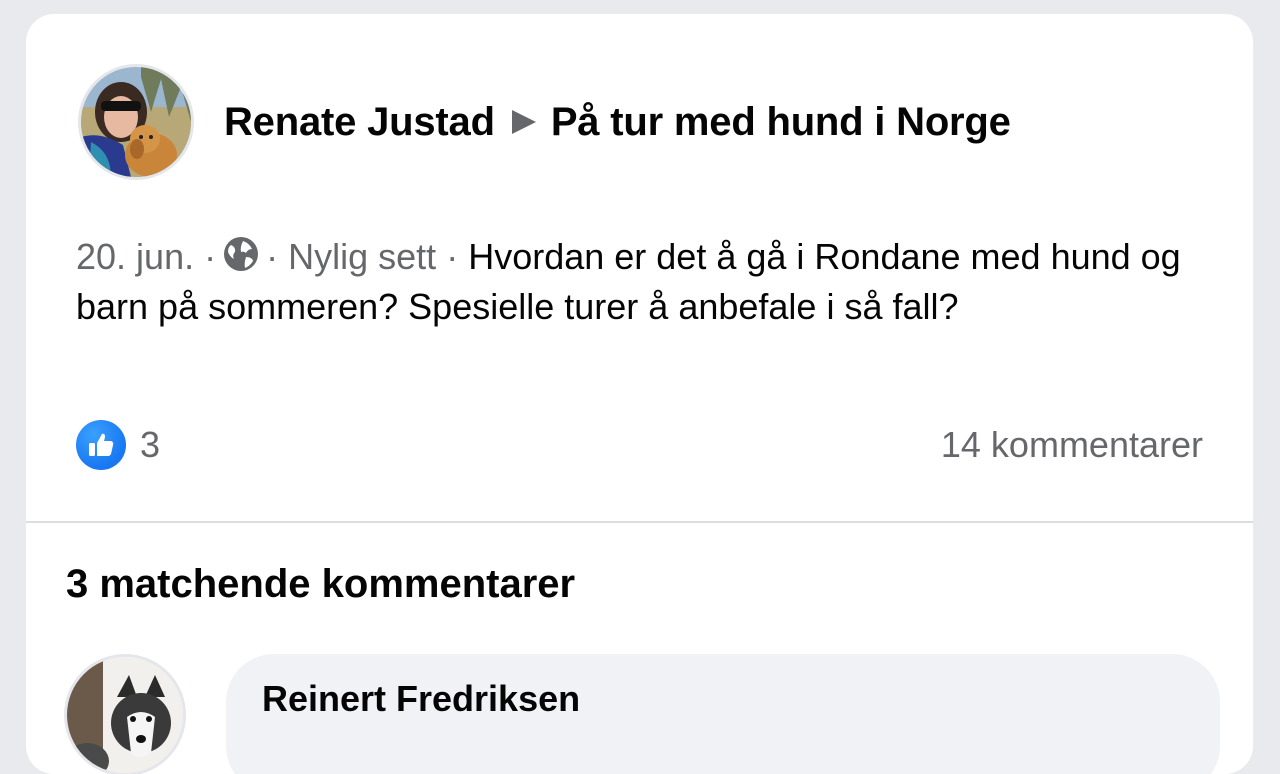  I want to click on author-name: Renate Justad, so click(359, 122).